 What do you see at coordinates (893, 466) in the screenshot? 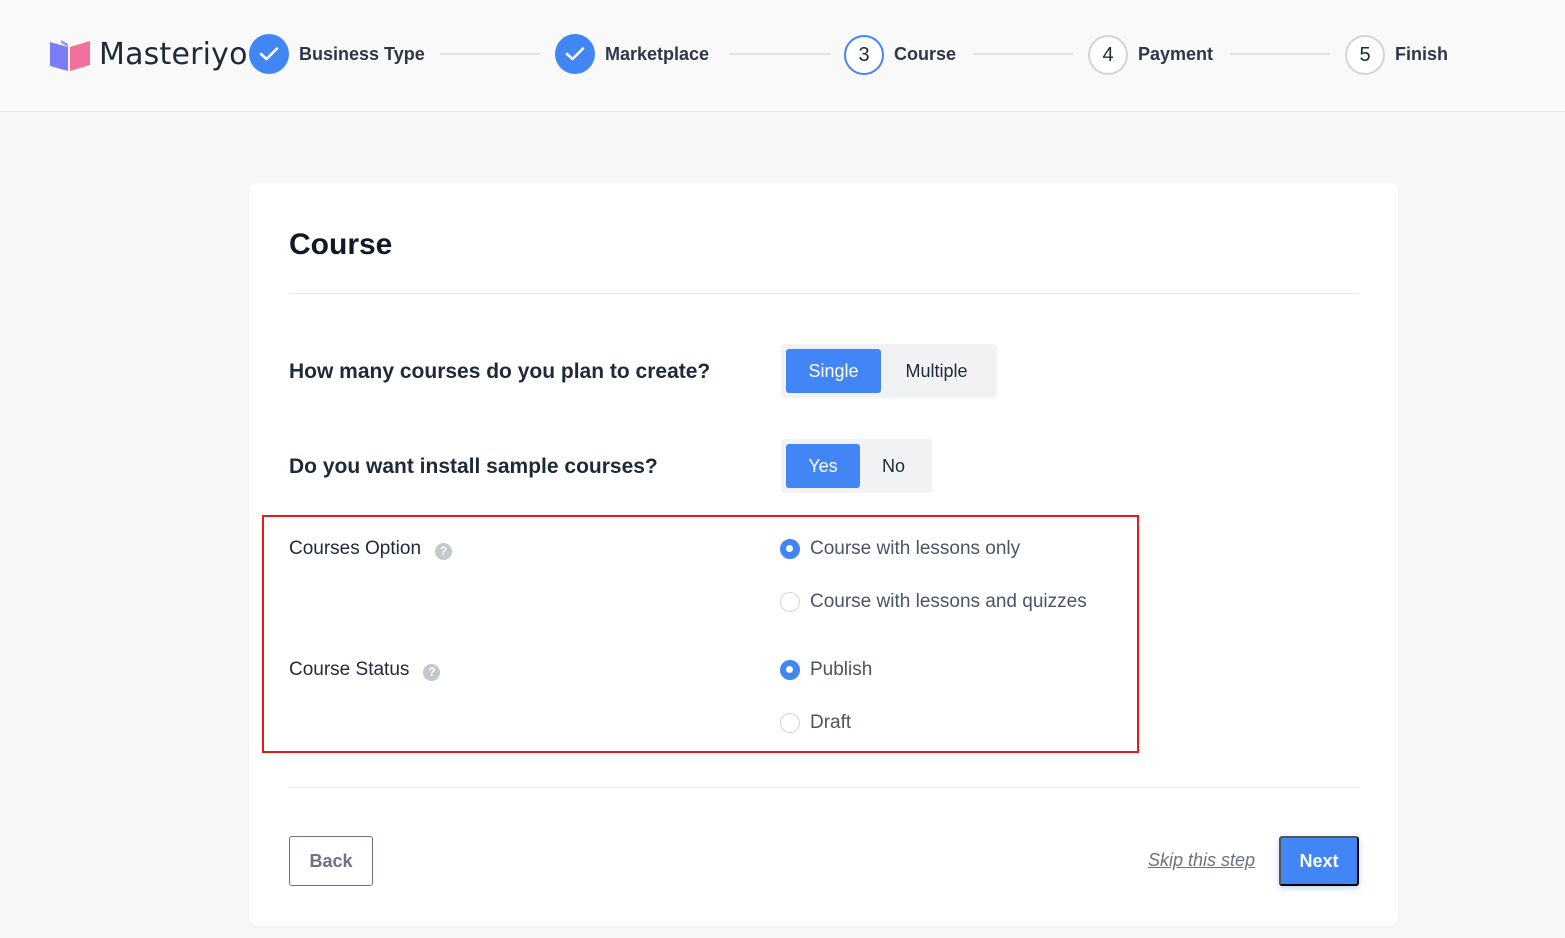
I see `no-option-button: No` at bounding box center [893, 466].